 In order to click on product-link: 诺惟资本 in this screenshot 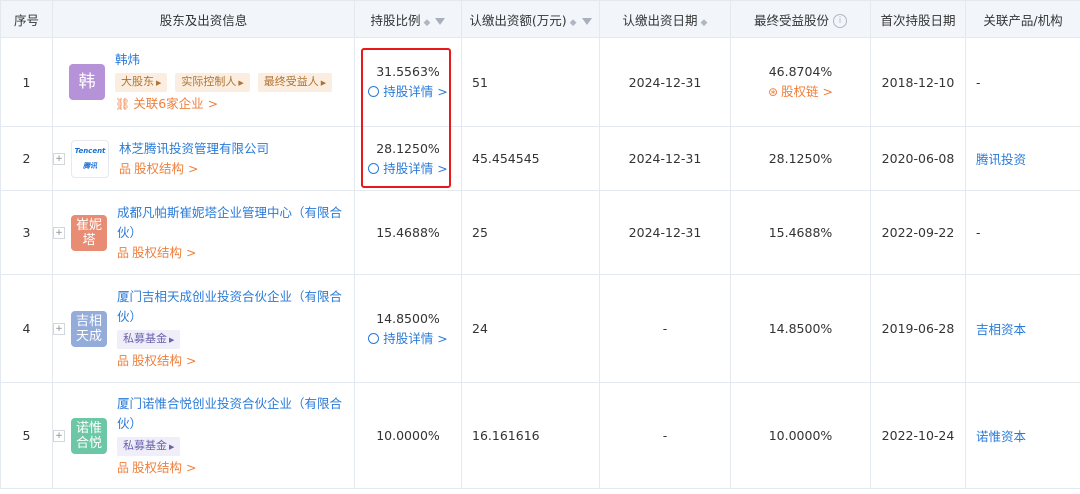, I will do `click(1001, 436)`.